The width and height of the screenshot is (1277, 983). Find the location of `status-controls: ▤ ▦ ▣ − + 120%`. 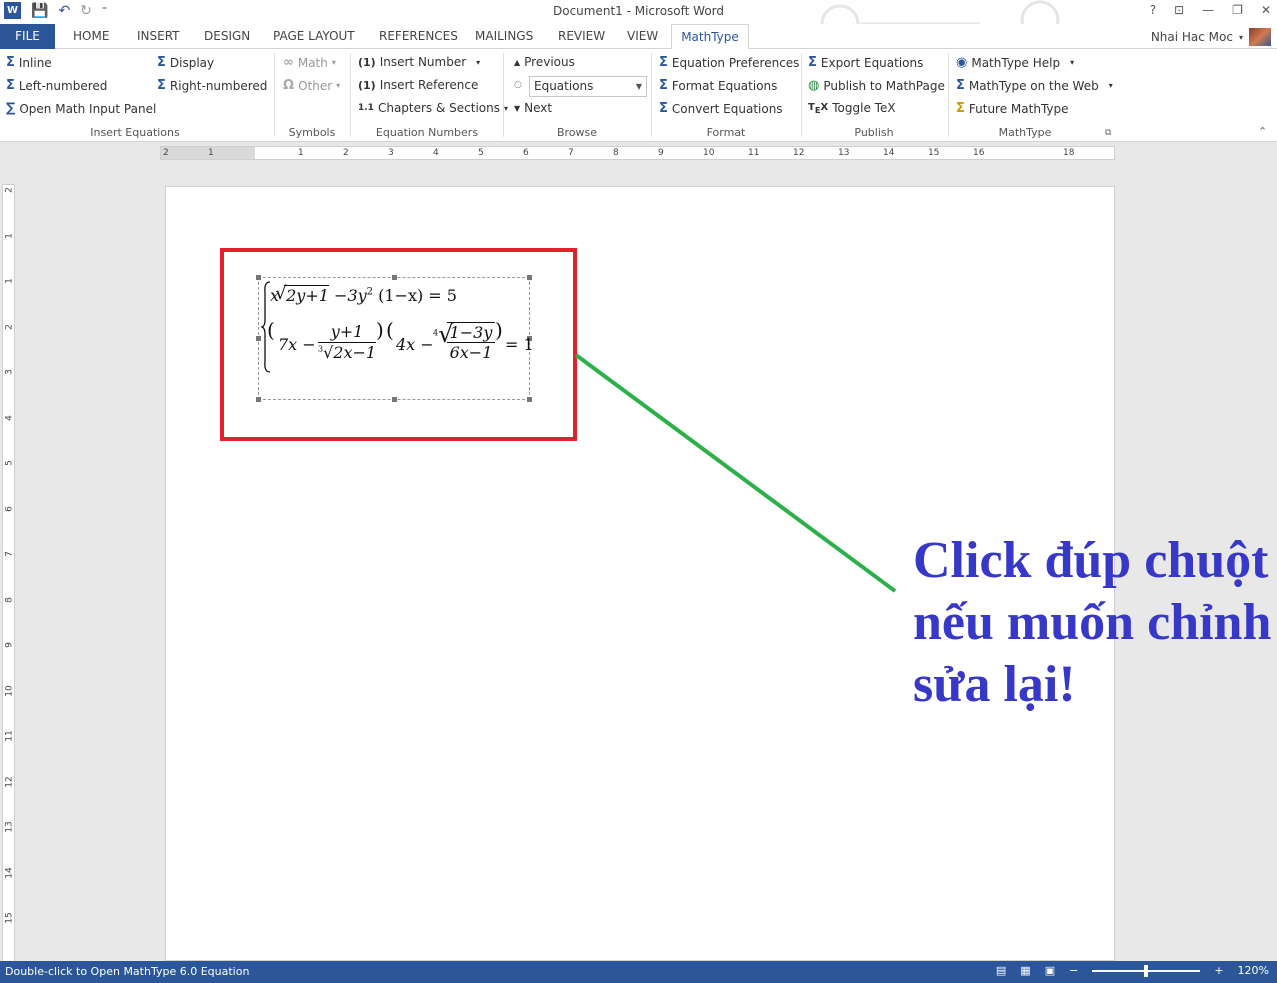

status-controls: ▤ ▦ ▣ − + 120% is located at coordinates (1132, 970).